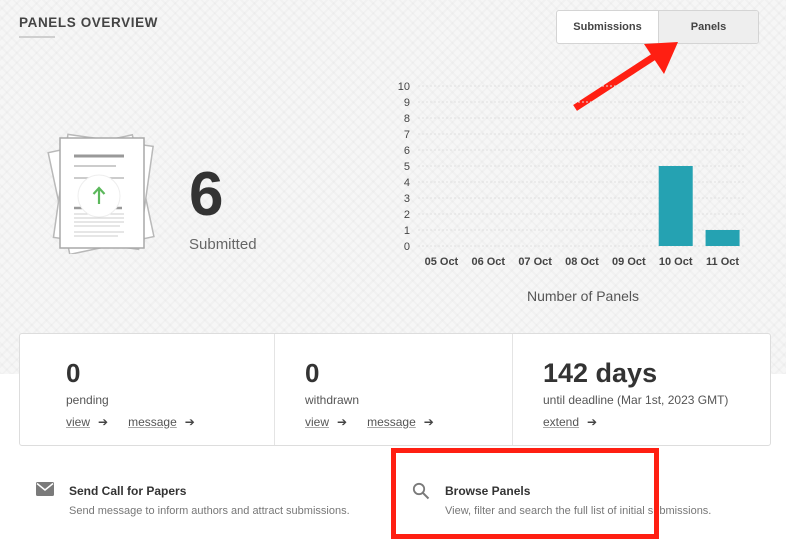 This screenshot has width=786, height=542. I want to click on pending-links: view ➔ message ➔, so click(140, 422).